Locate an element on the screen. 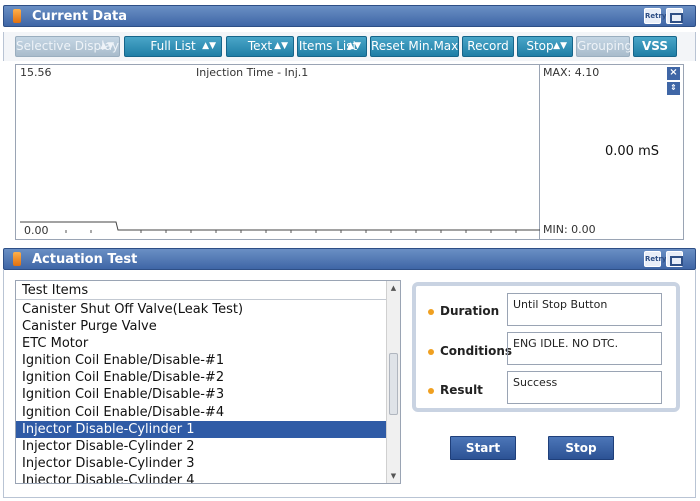  text-label: Text is located at coordinates (260, 46).